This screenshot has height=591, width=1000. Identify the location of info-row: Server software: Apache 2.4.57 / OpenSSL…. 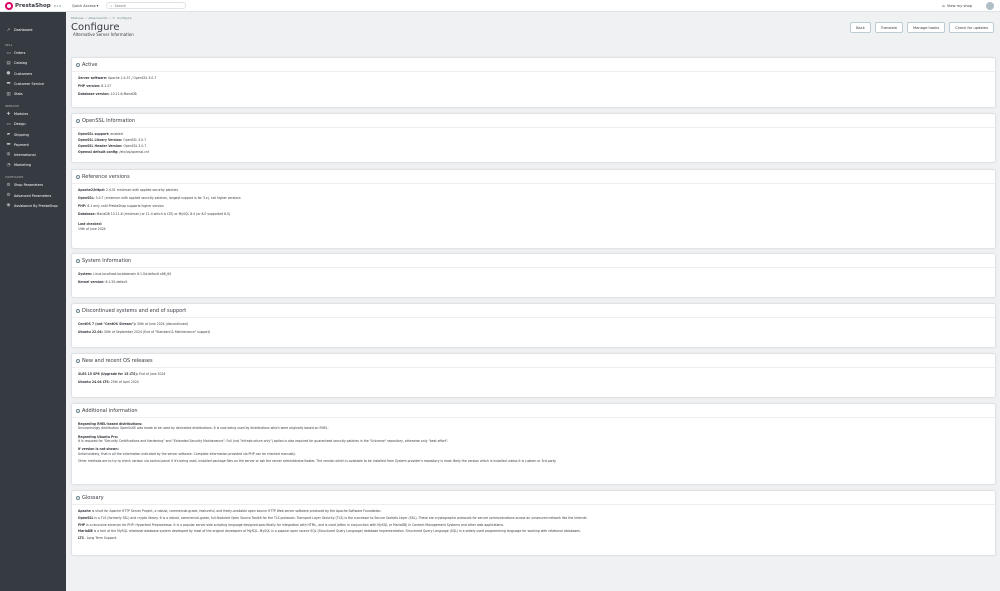
(533, 78).